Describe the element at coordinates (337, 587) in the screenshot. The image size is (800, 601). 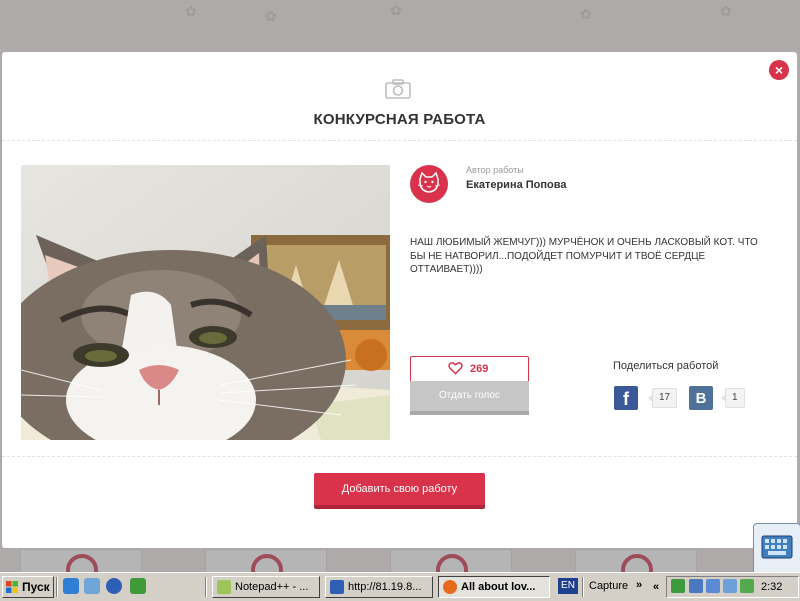
I see `browser-window-icon` at that location.